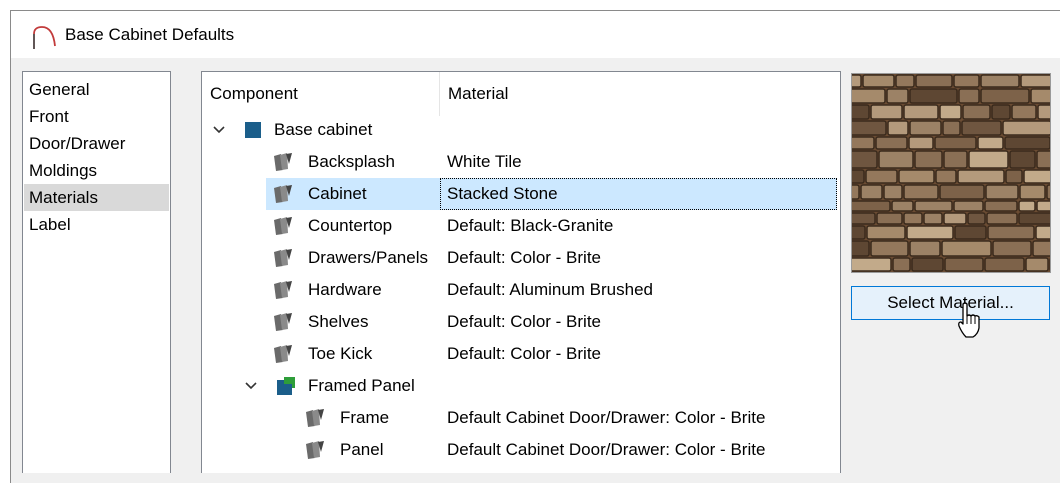 The width and height of the screenshot is (1060, 483). I want to click on tree-row-drawers-panels: Drawers/Panels Default: Color - Brite, so click(520, 258).